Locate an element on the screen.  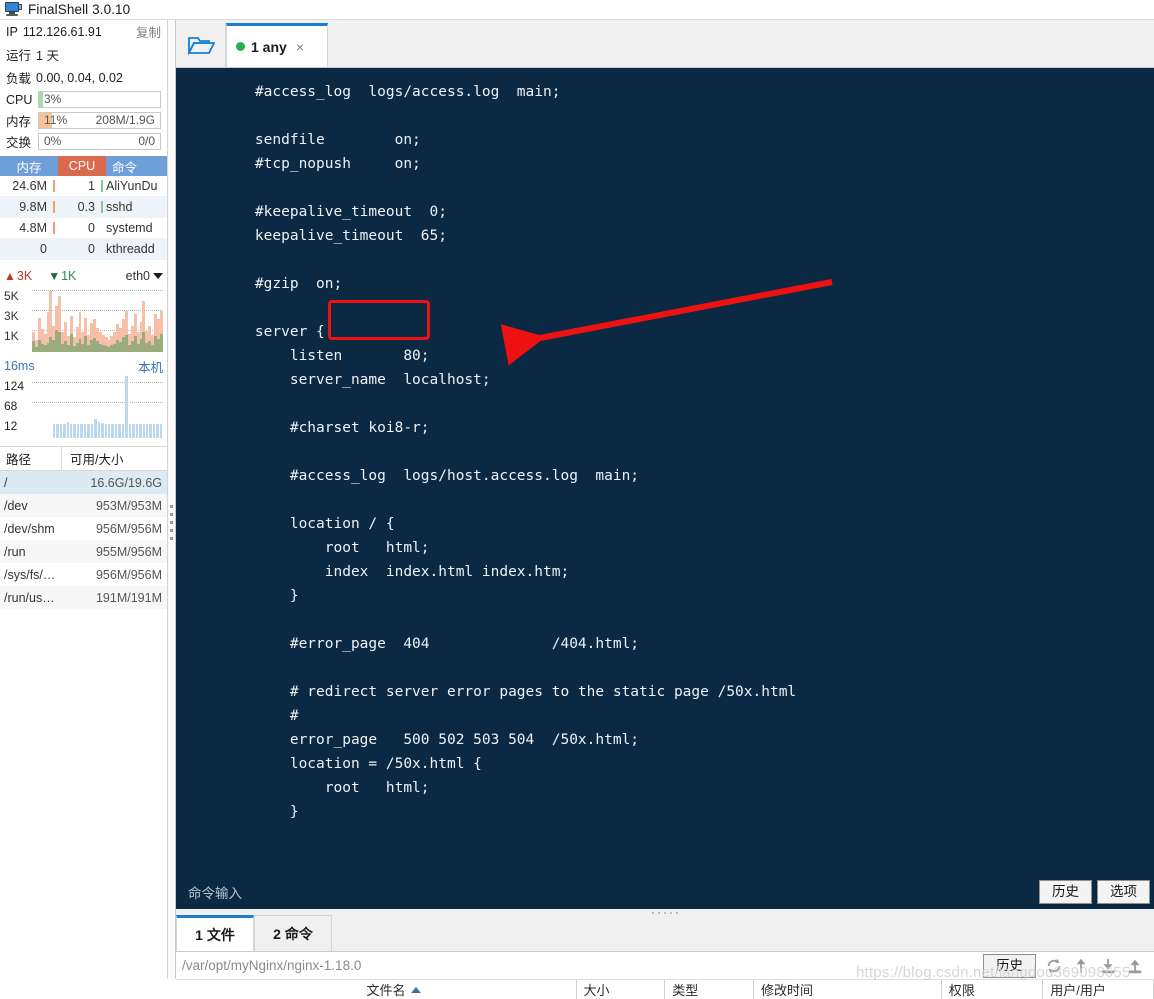
meter-row-交换: 交换 0% 0/0 is located at coordinates (83, 141).